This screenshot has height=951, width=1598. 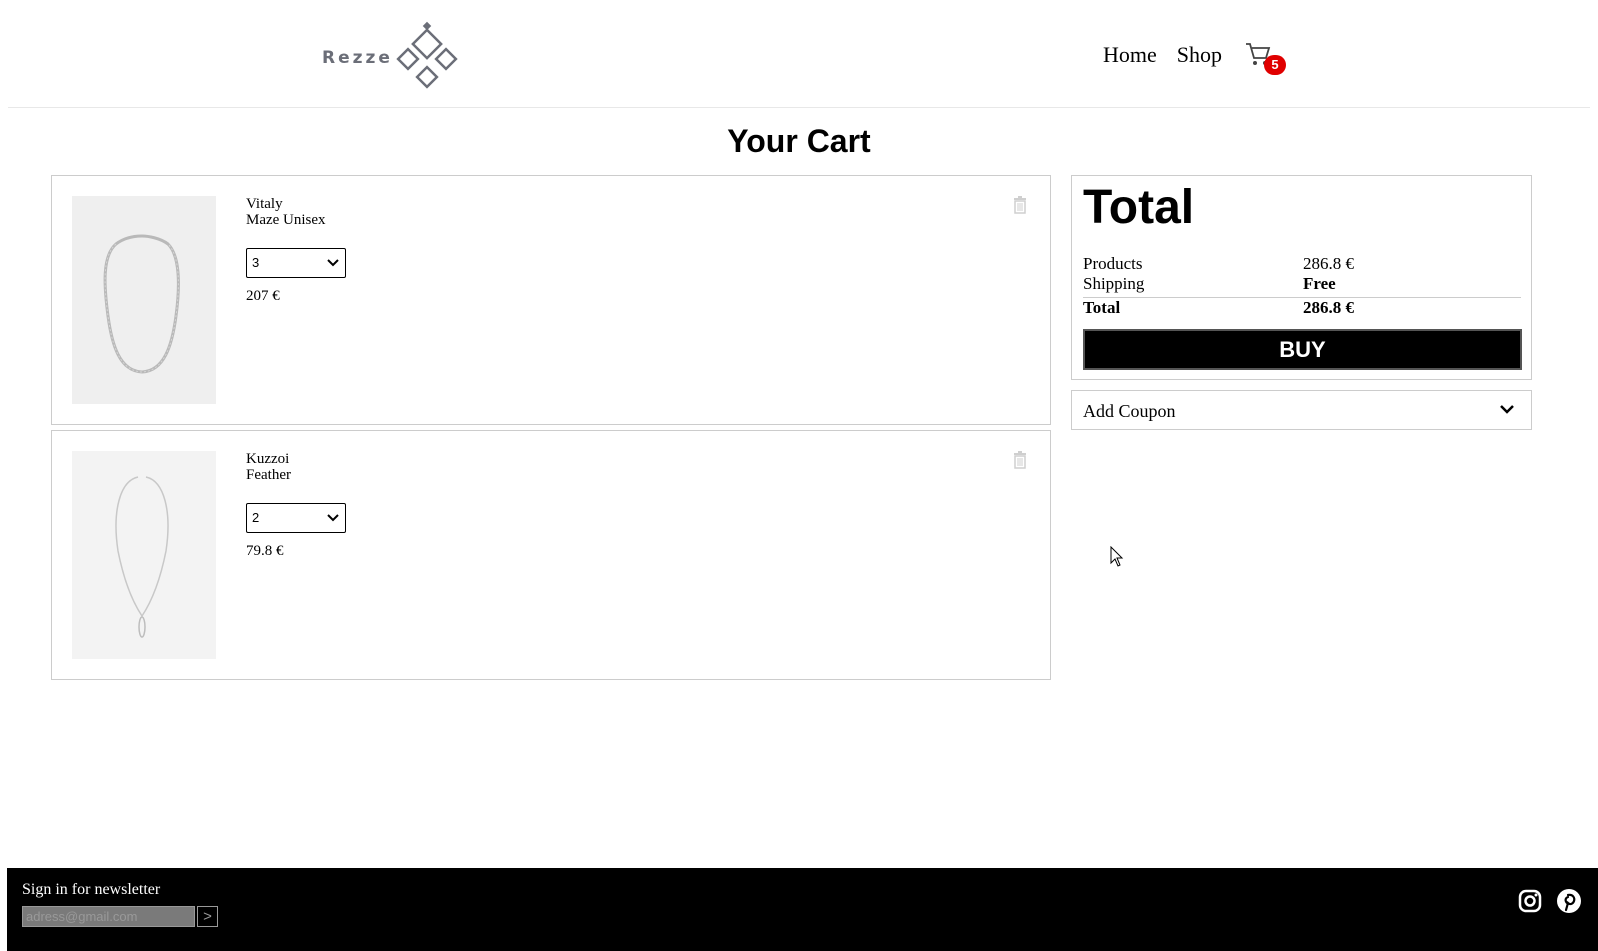 What do you see at coordinates (296, 263) in the screenshot?
I see `quantity-select: 3` at bounding box center [296, 263].